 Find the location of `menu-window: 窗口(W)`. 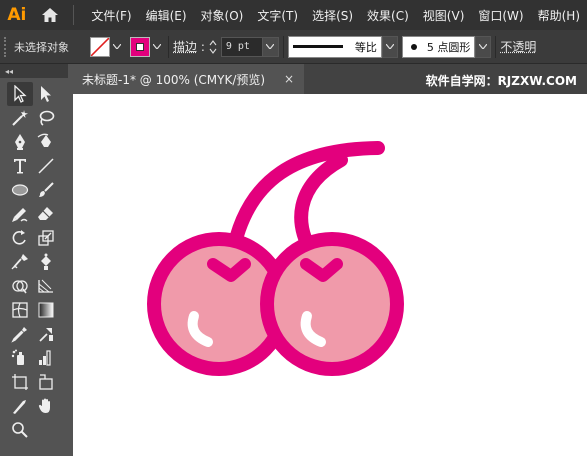

menu-window: 窗口(W) is located at coordinates (500, 15).